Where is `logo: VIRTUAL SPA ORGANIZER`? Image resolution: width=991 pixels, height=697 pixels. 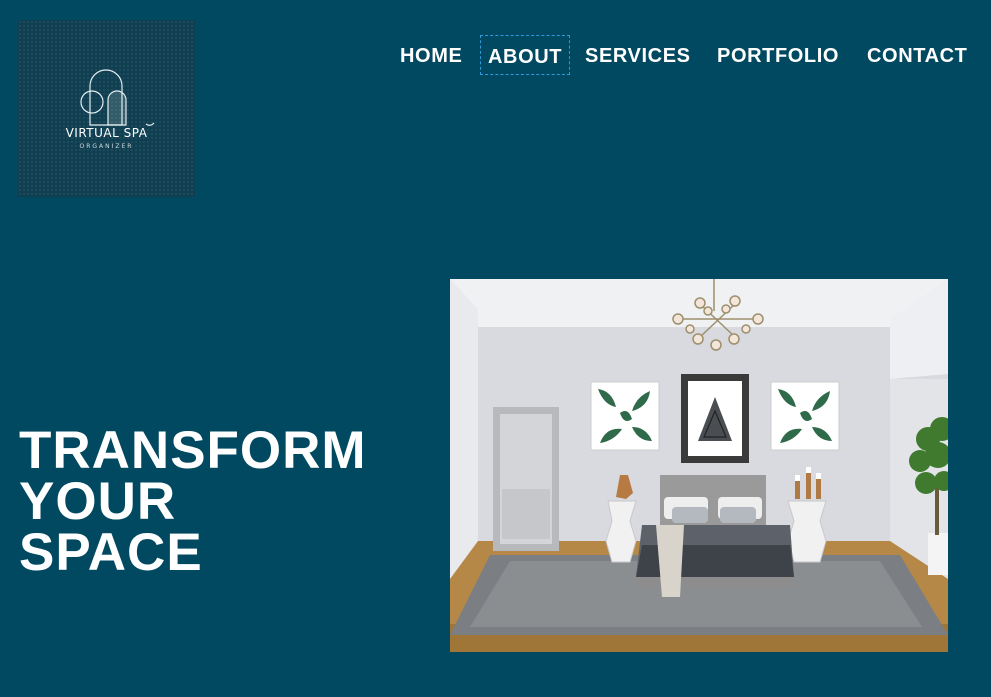
logo: VIRTUAL SPA ORGANIZER is located at coordinates (106, 108).